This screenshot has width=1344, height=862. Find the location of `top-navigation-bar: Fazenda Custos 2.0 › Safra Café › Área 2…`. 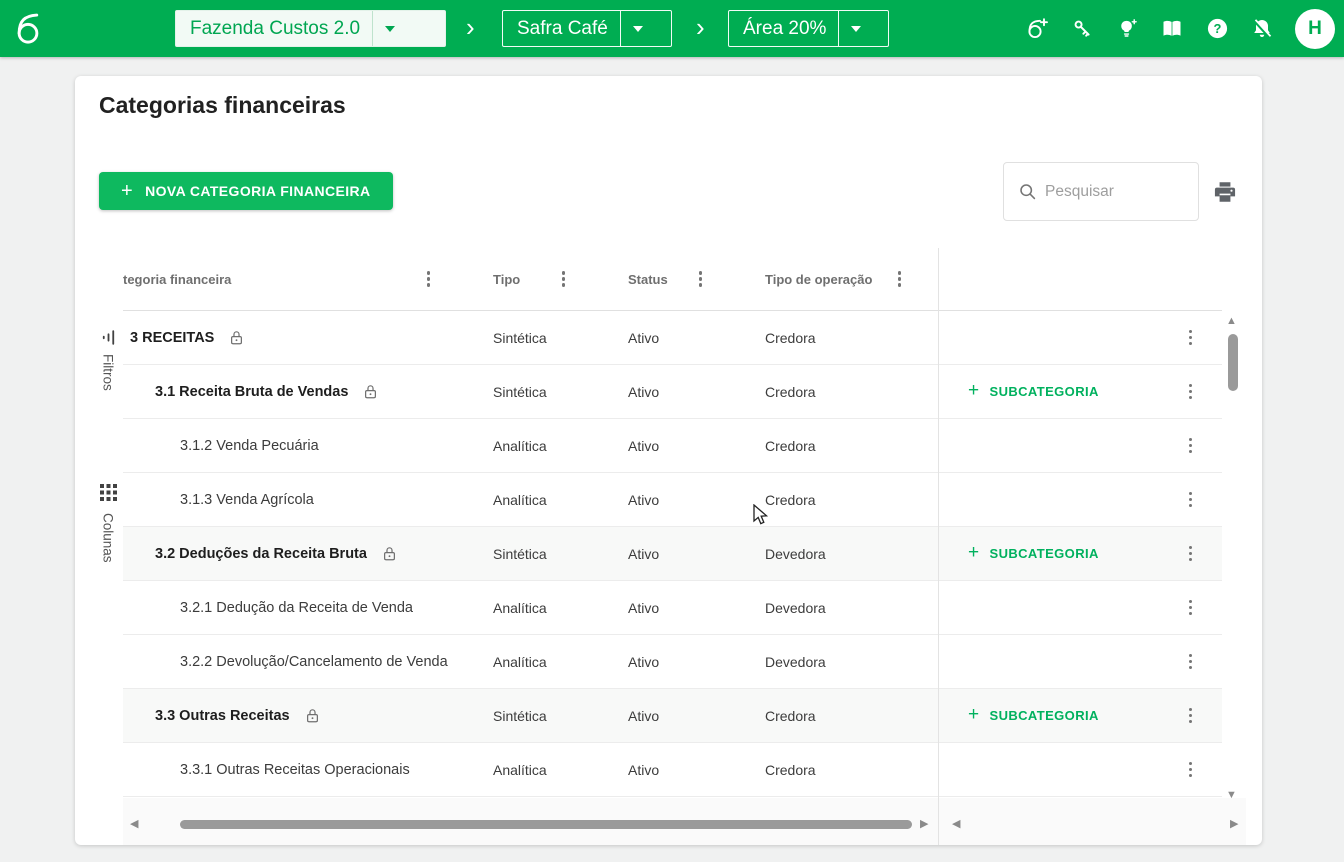

top-navigation-bar: Fazenda Custos 2.0 › Safra Café › Área 2… is located at coordinates (672, 28).